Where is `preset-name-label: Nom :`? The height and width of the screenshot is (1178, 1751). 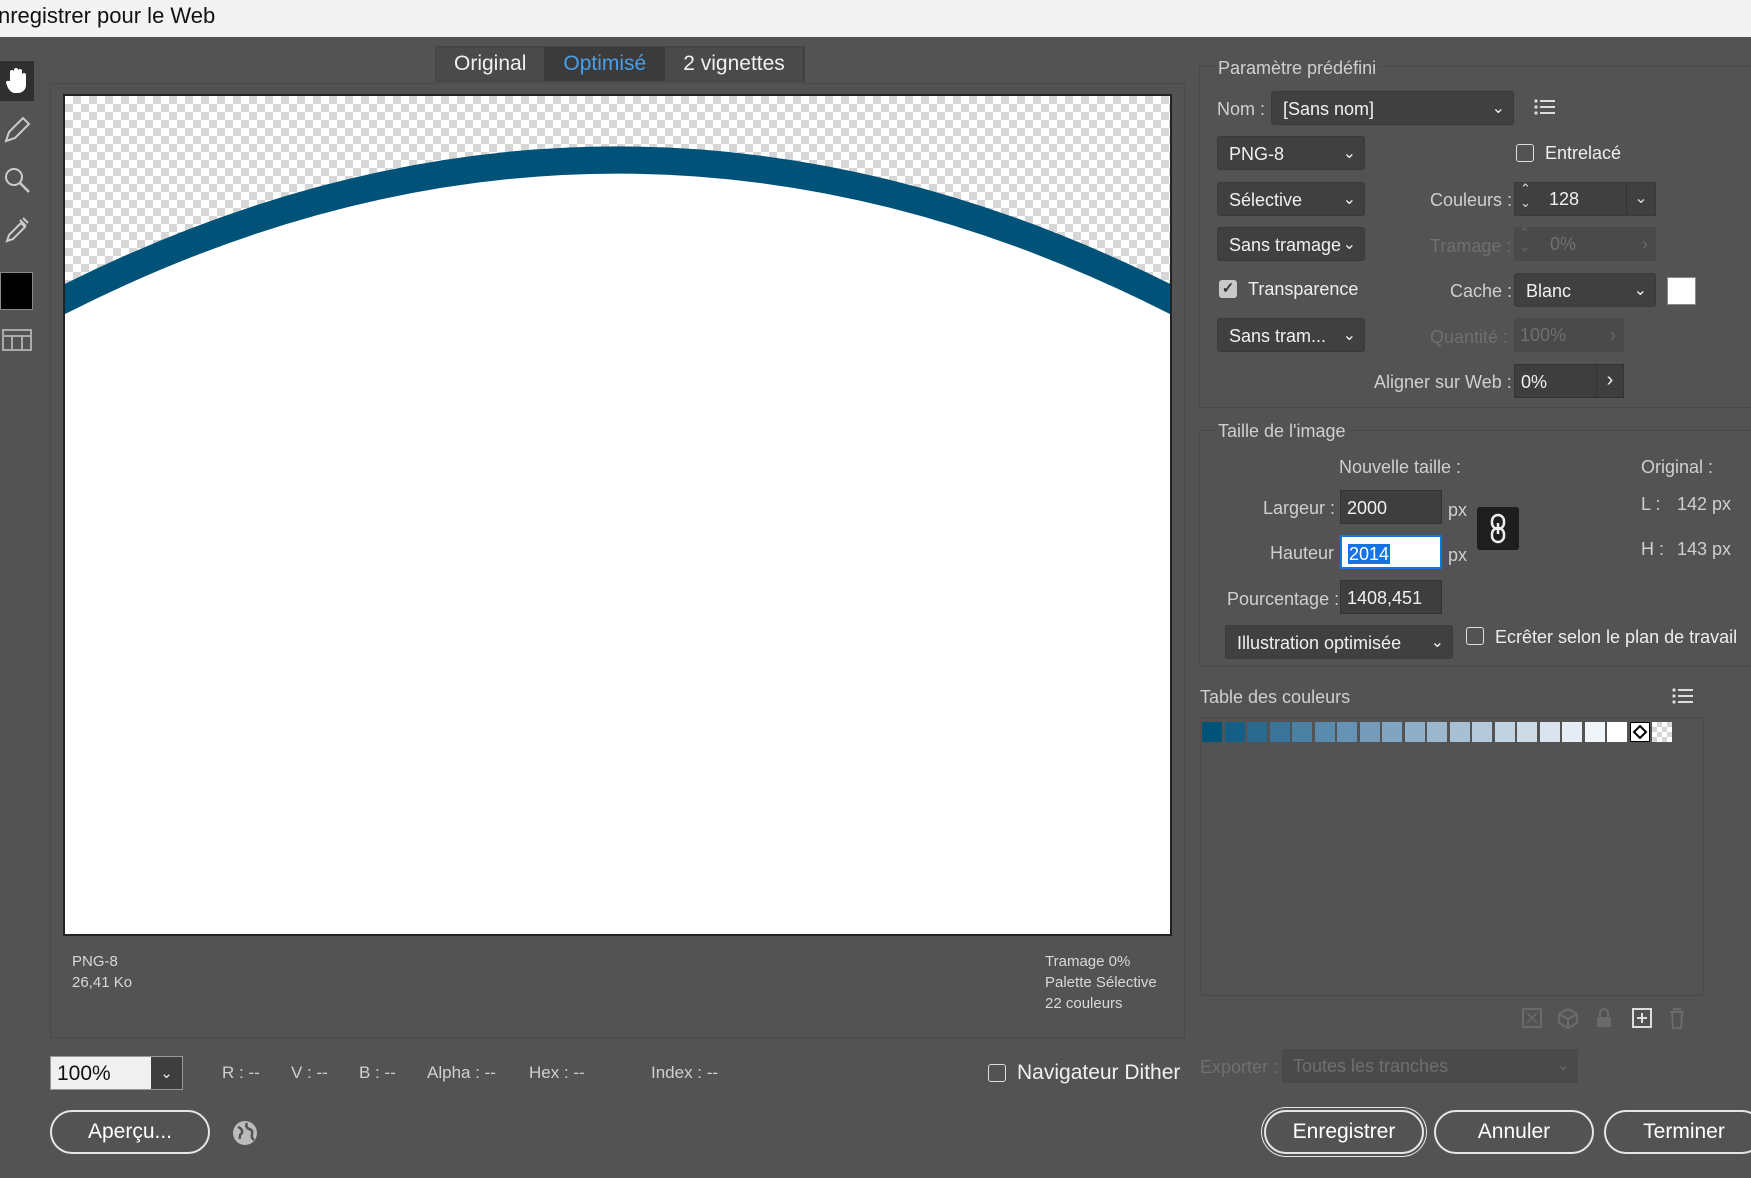
preset-name-label: Nom : is located at coordinates (1241, 109).